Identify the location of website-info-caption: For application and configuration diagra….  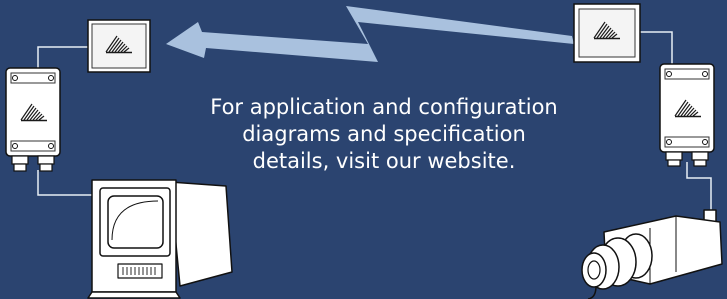
(384, 134).